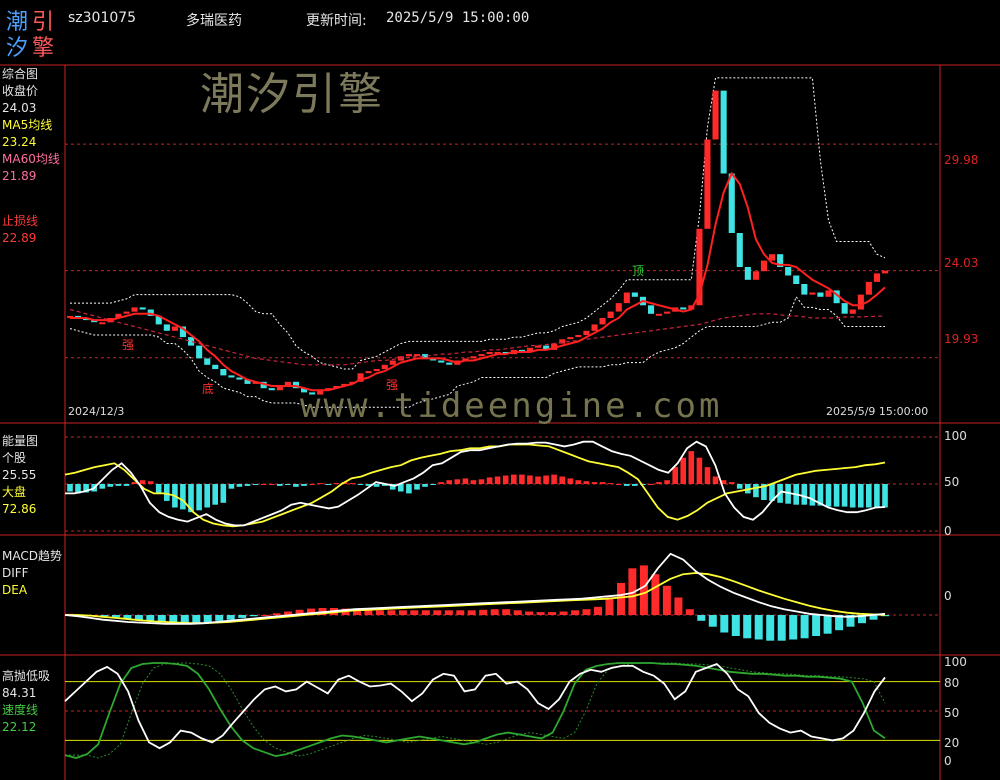  What do you see at coordinates (952, 683) in the screenshot?
I see `kdj-tick-80: 80` at bounding box center [952, 683].